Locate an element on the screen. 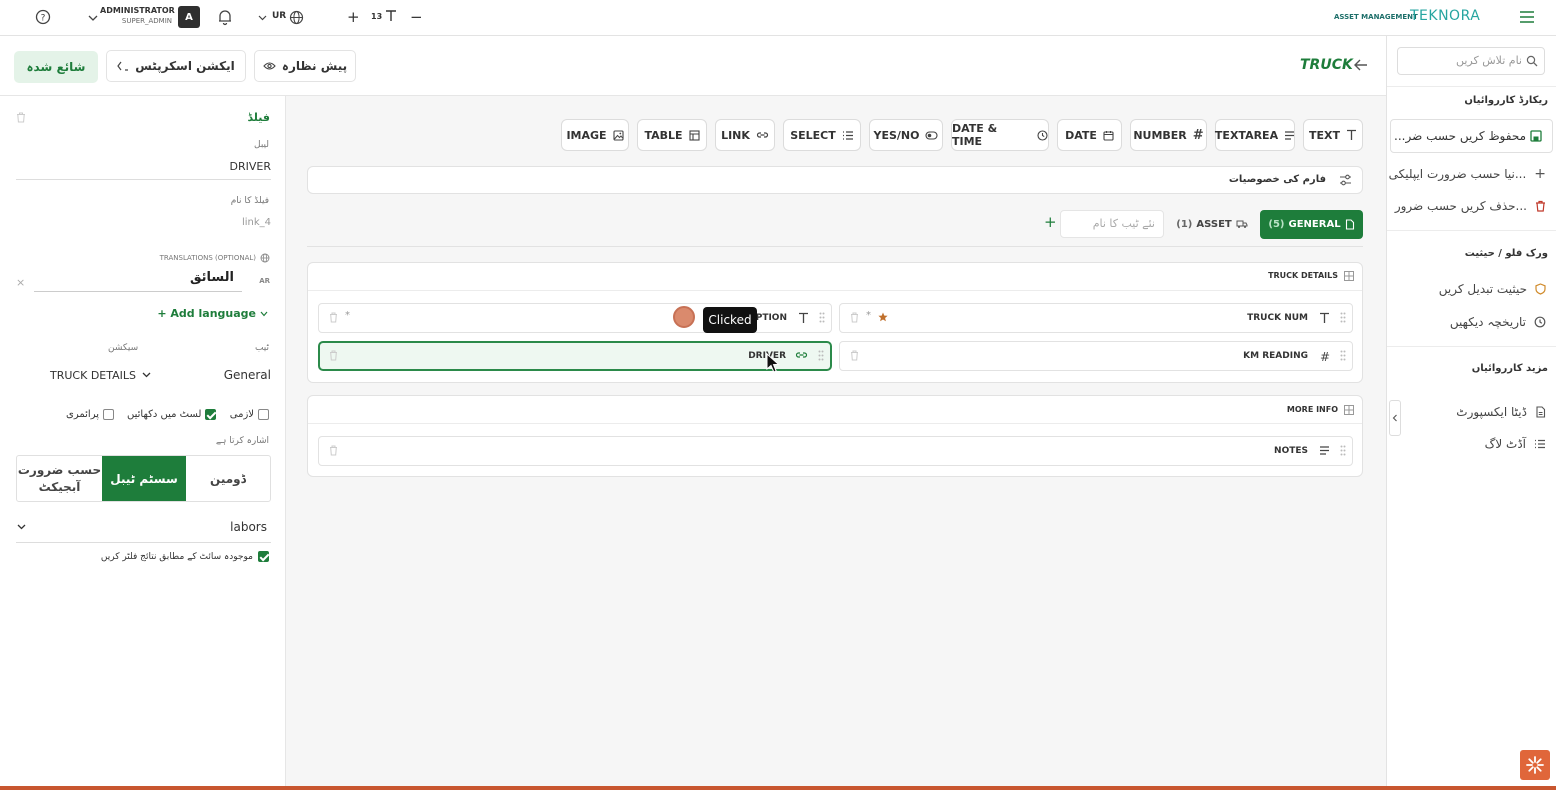 Image resolution: width=1556 pixels, height=790 pixels. star-icon is located at coordinates (883, 317).